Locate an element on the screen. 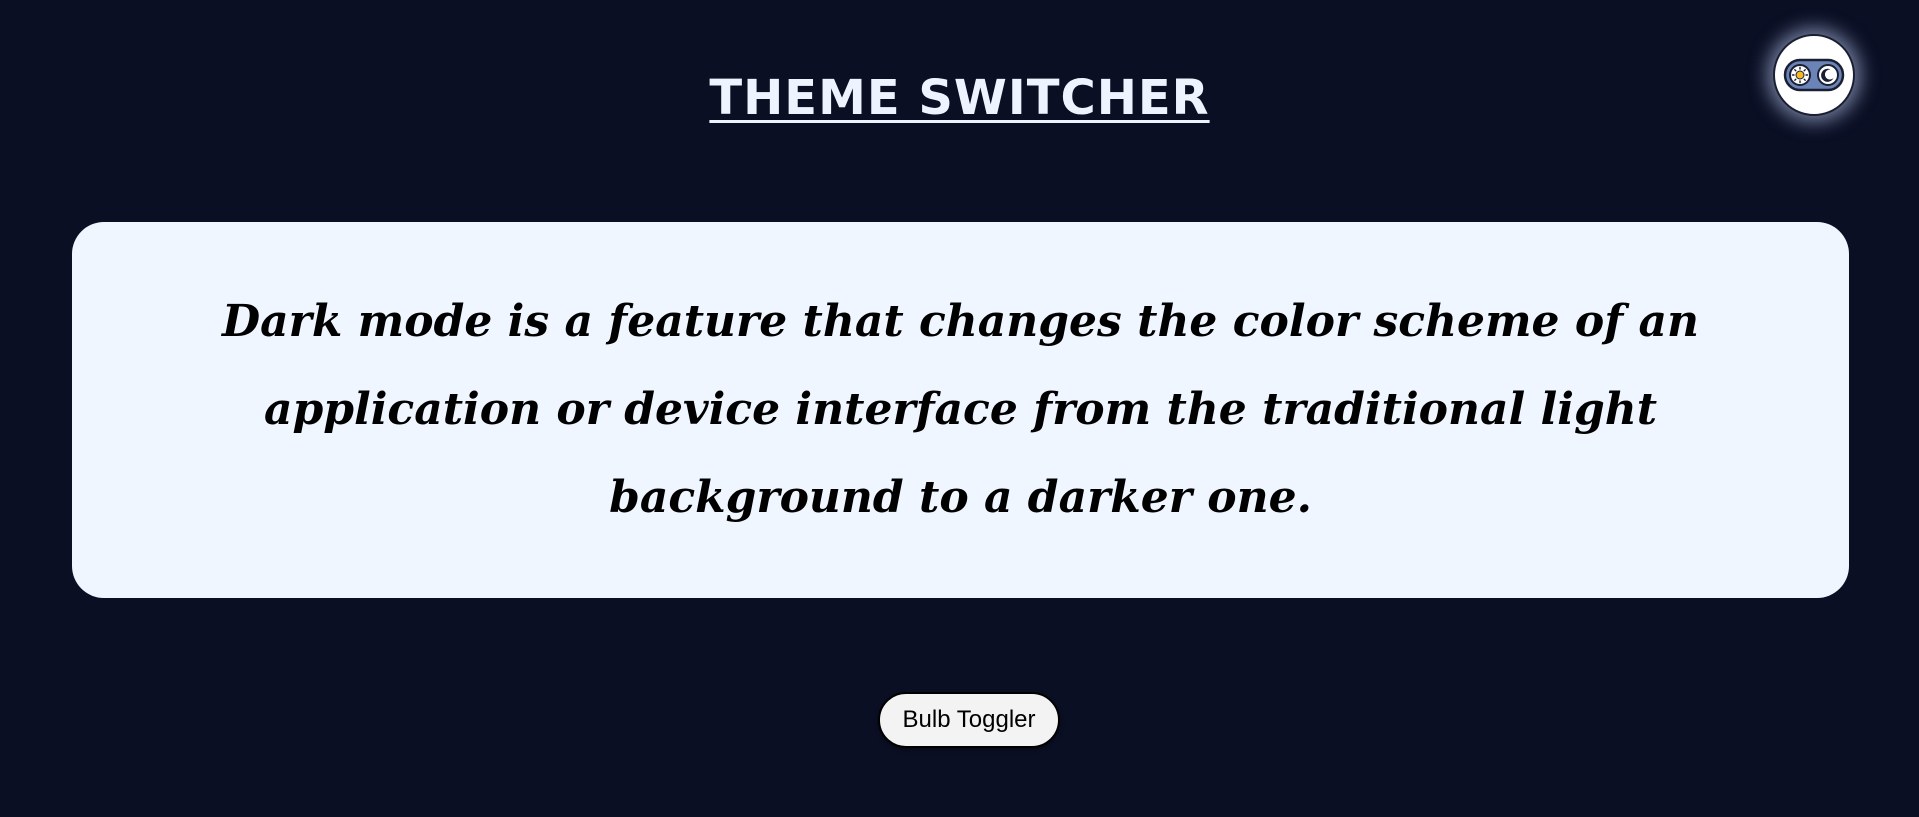 This screenshot has height=817, width=1919. moon-icon is located at coordinates (1828, 75).